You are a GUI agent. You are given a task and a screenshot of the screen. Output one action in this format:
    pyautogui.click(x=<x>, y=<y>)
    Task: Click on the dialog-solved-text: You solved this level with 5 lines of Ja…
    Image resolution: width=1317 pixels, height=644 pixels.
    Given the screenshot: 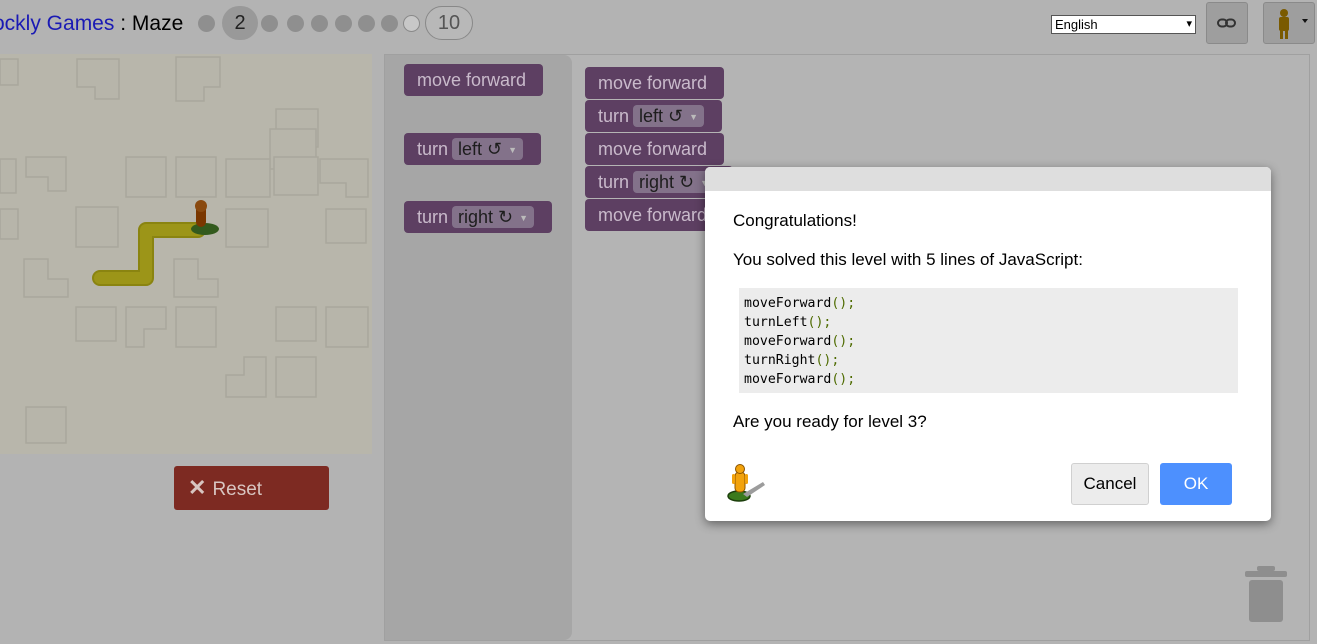 What is the action you would take?
    pyautogui.click(x=908, y=259)
    